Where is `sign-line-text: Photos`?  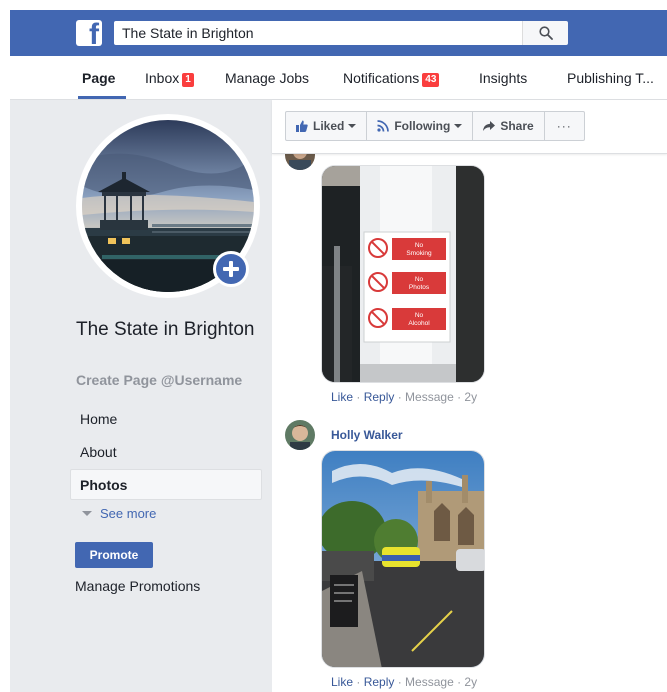
sign-line-text: Photos is located at coordinates (419, 287).